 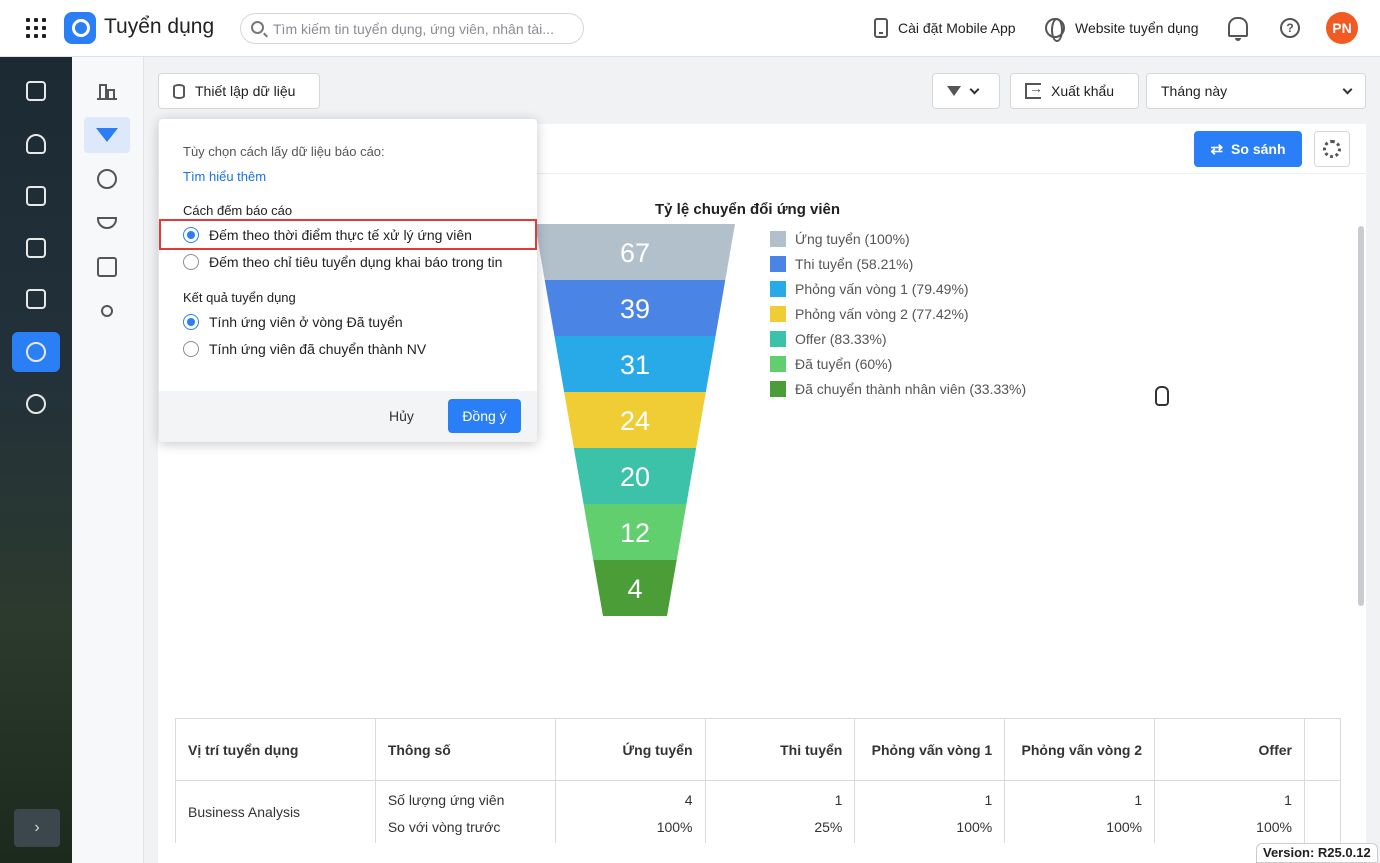 I want to click on sidebar-item-calendar, so click(x=36, y=196).